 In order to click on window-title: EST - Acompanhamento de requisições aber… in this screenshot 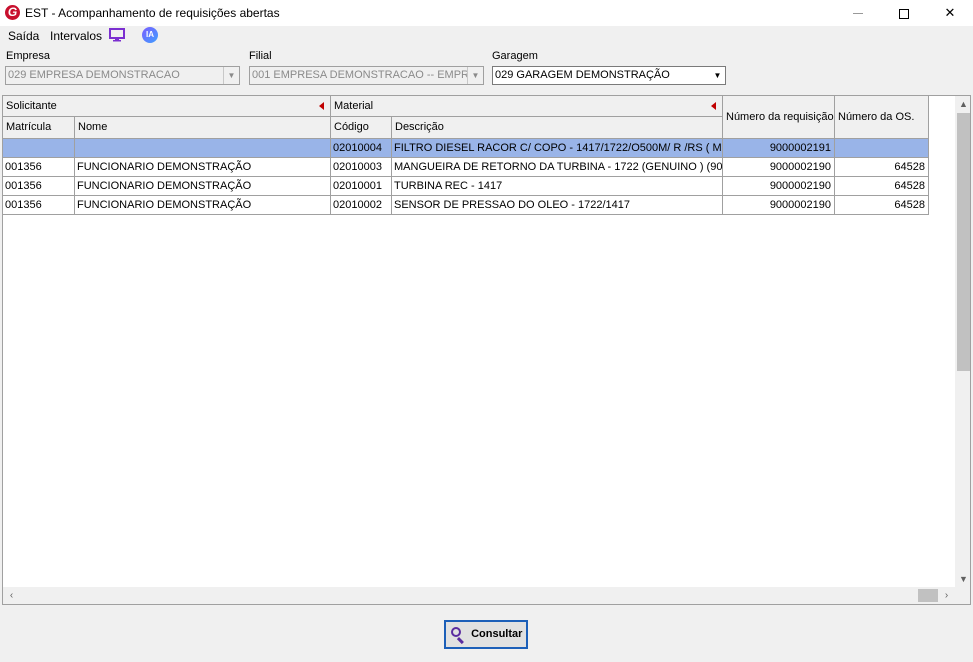, I will do `click(152, 13)`.